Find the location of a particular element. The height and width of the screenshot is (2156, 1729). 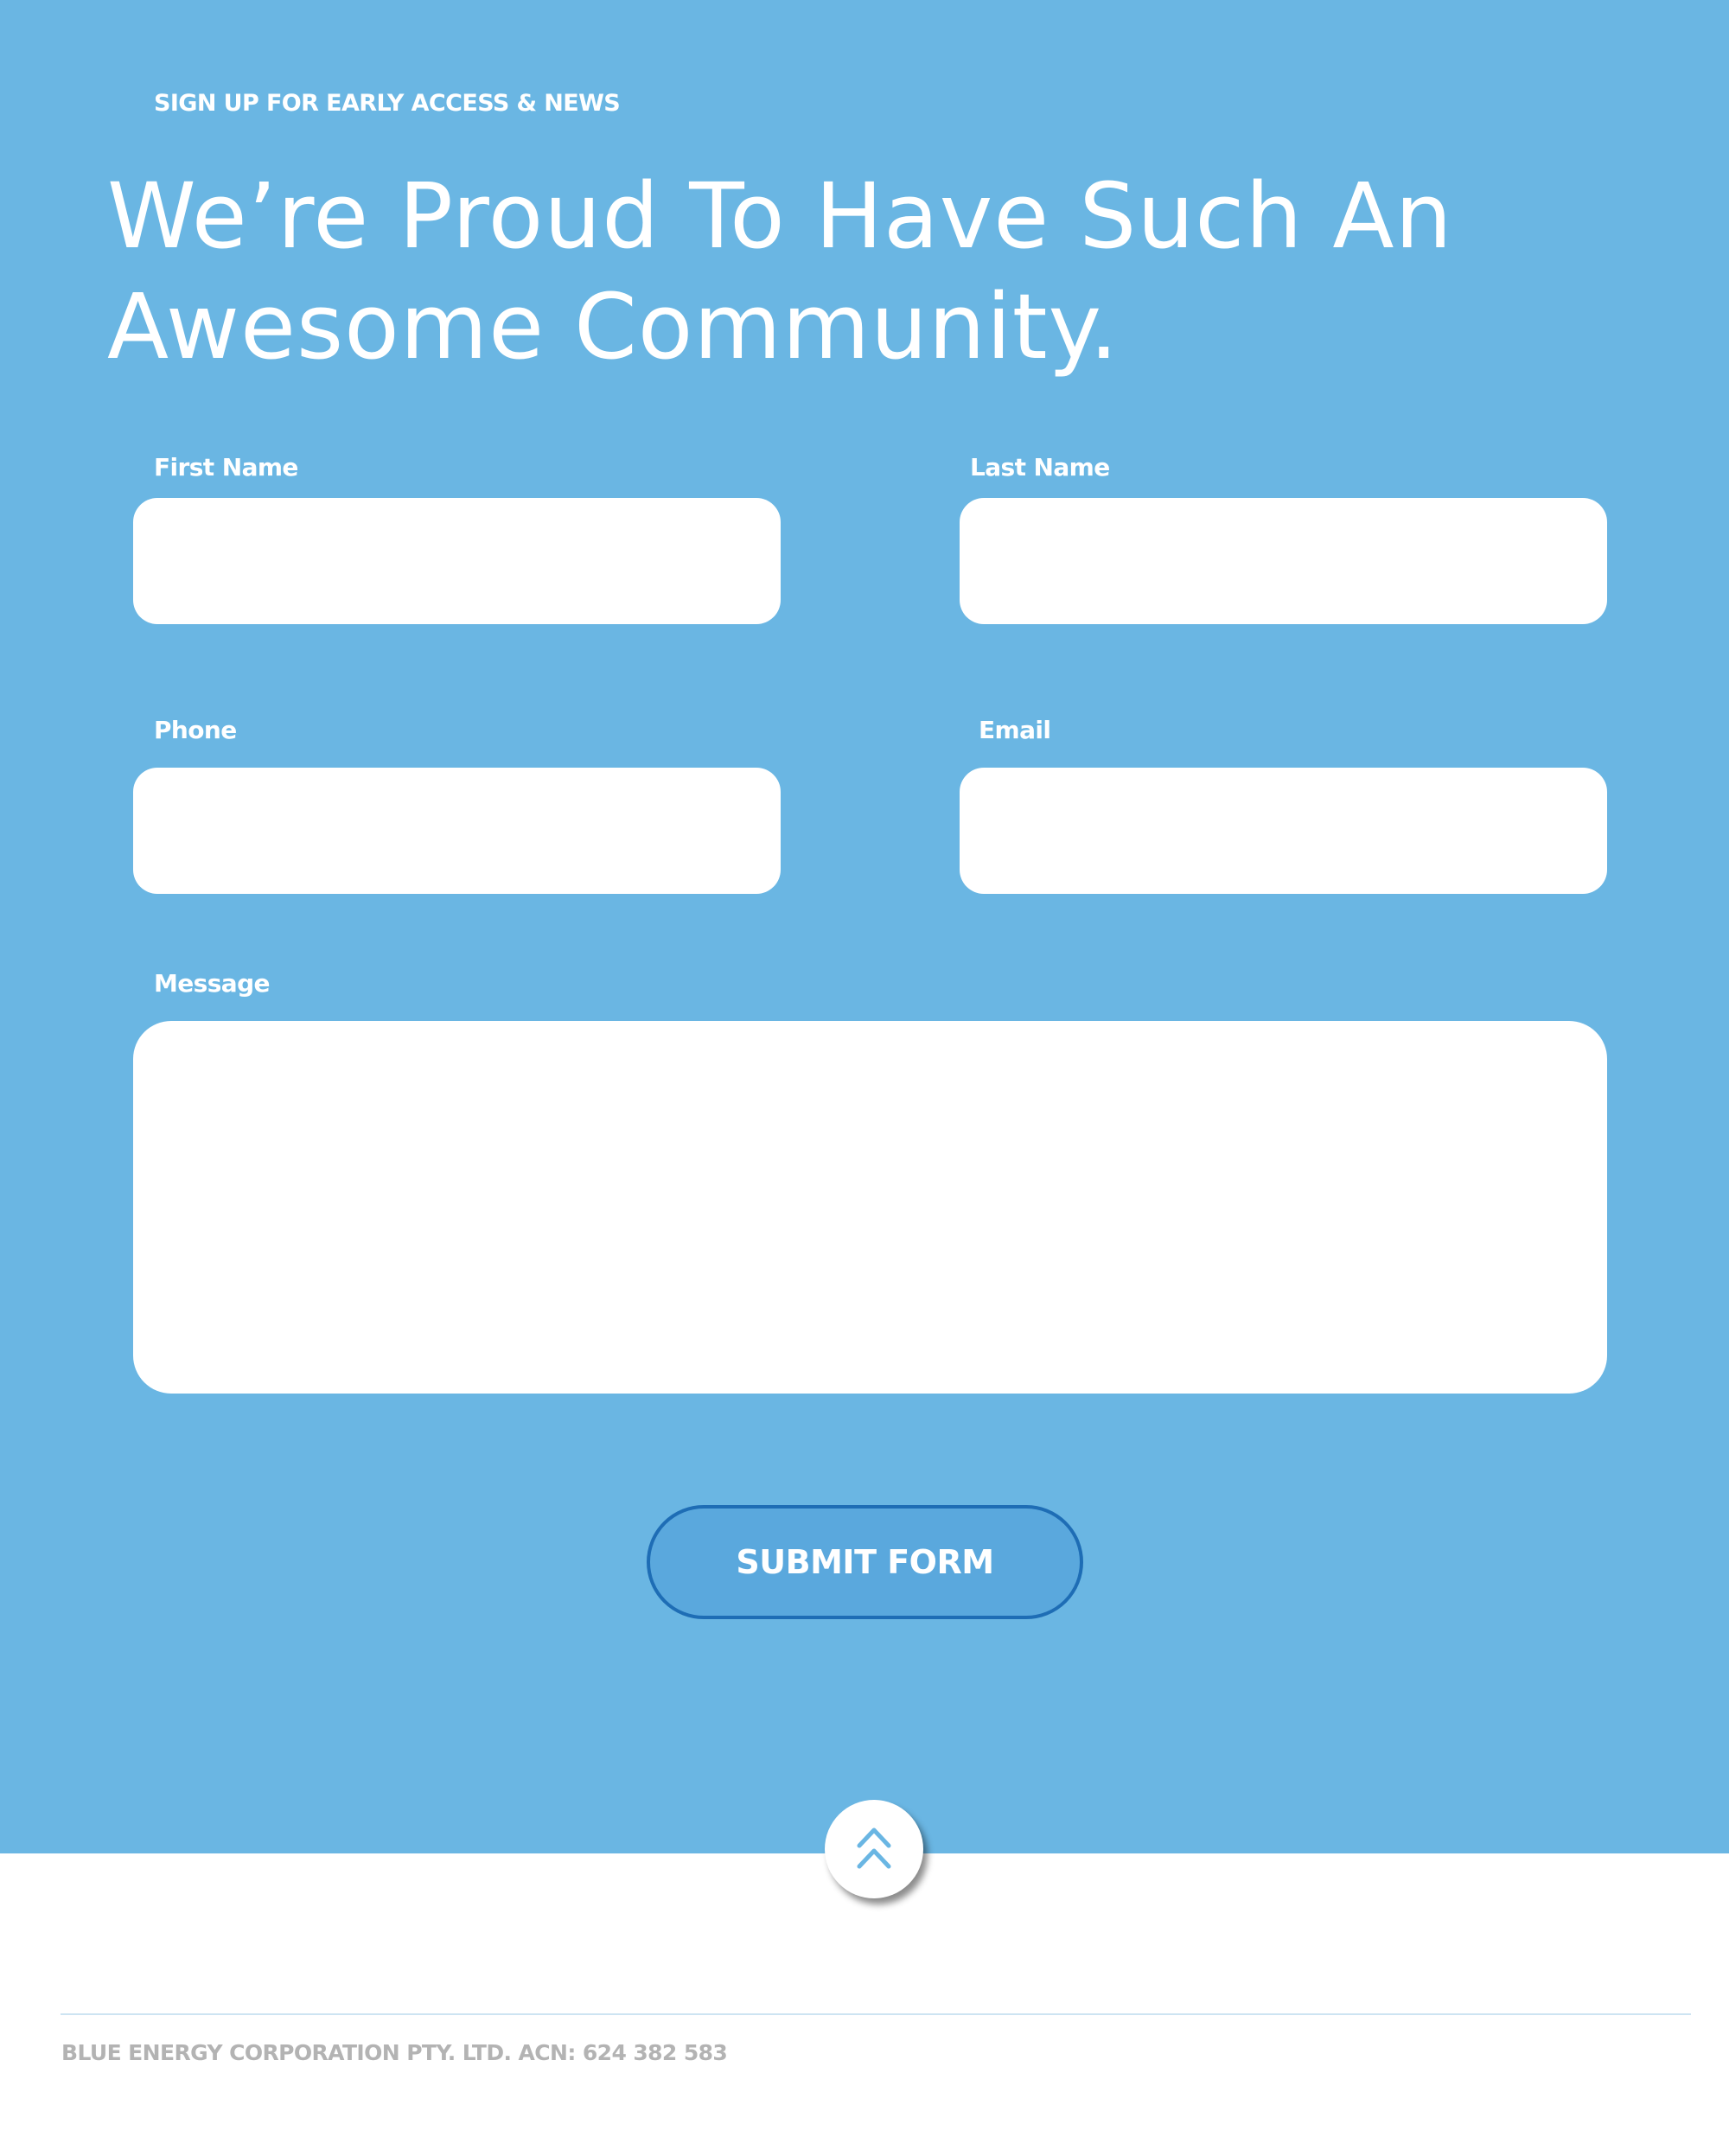

email-input is located at coordinates (1283, 831).